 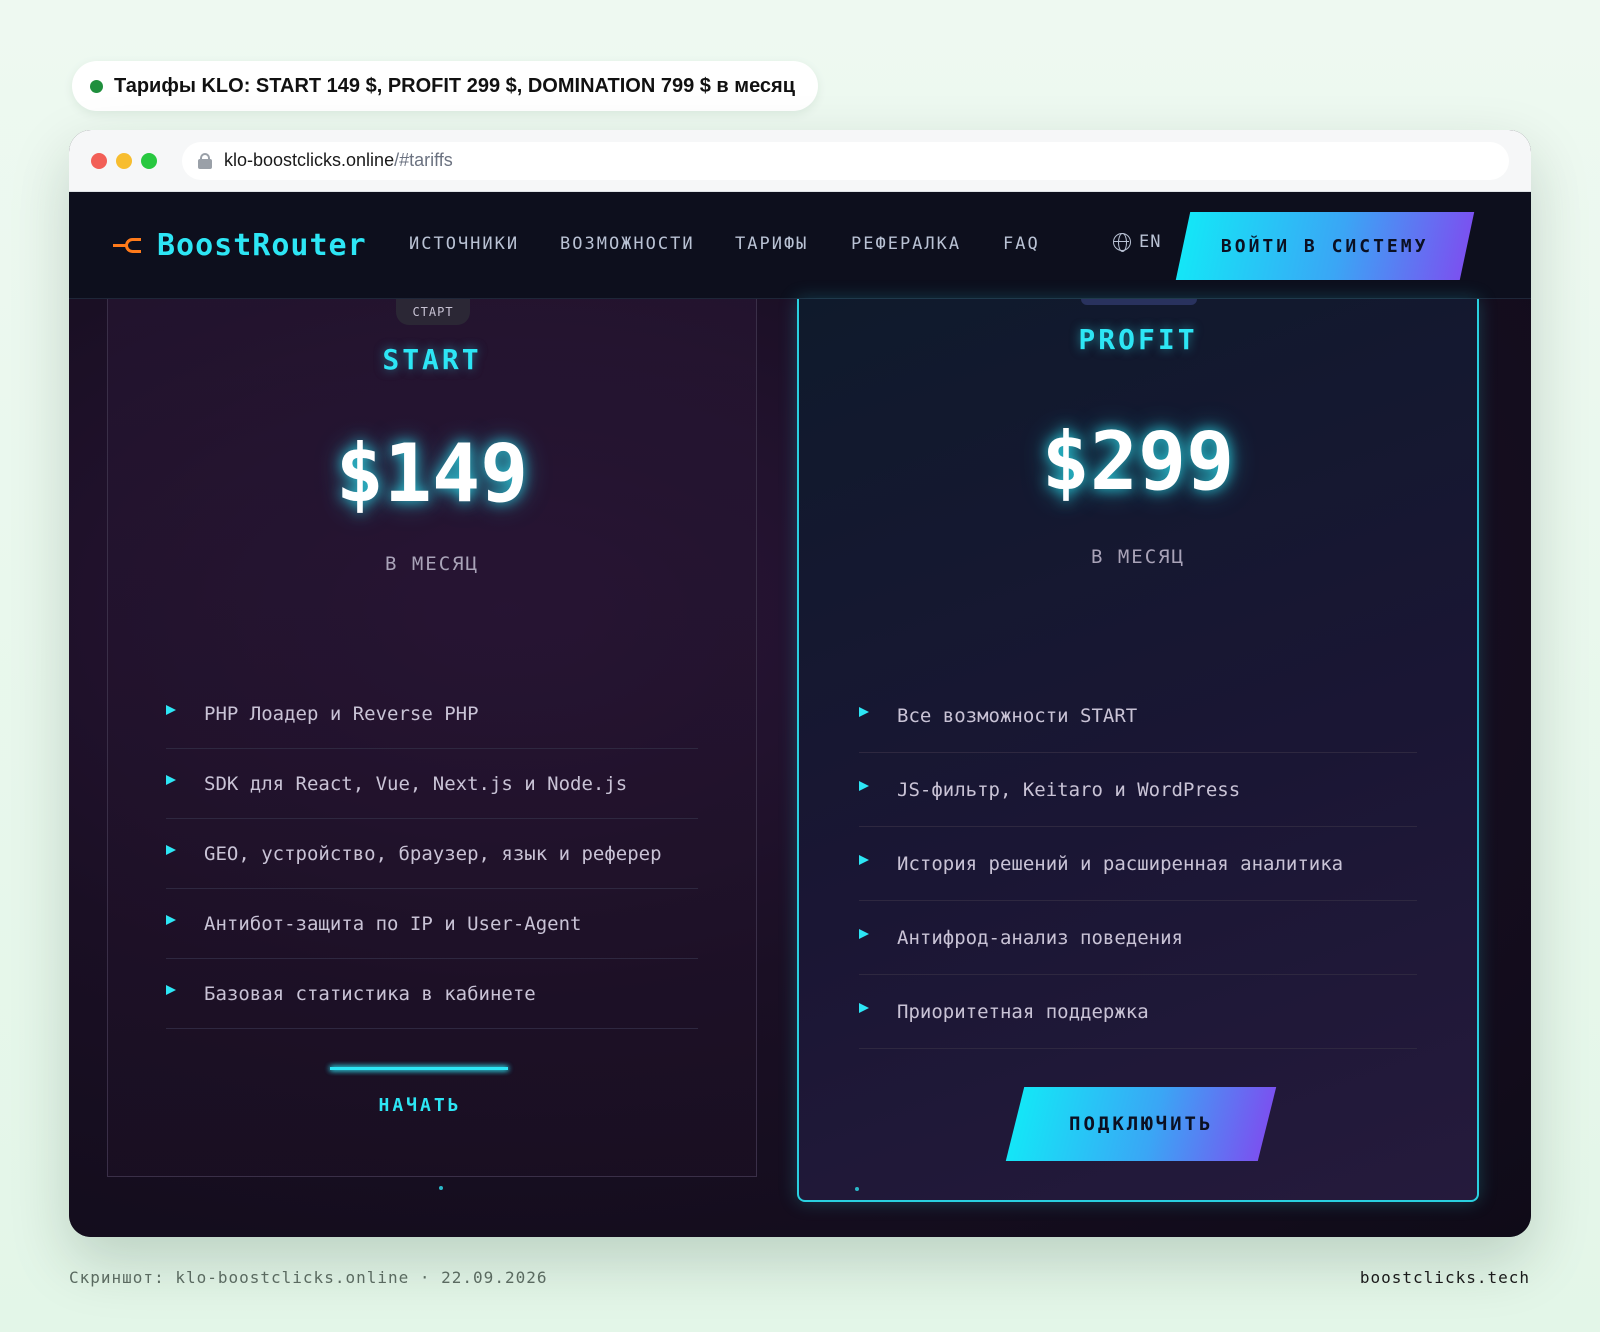 I want to click on plan-name: START, so click(x=432, y=359).